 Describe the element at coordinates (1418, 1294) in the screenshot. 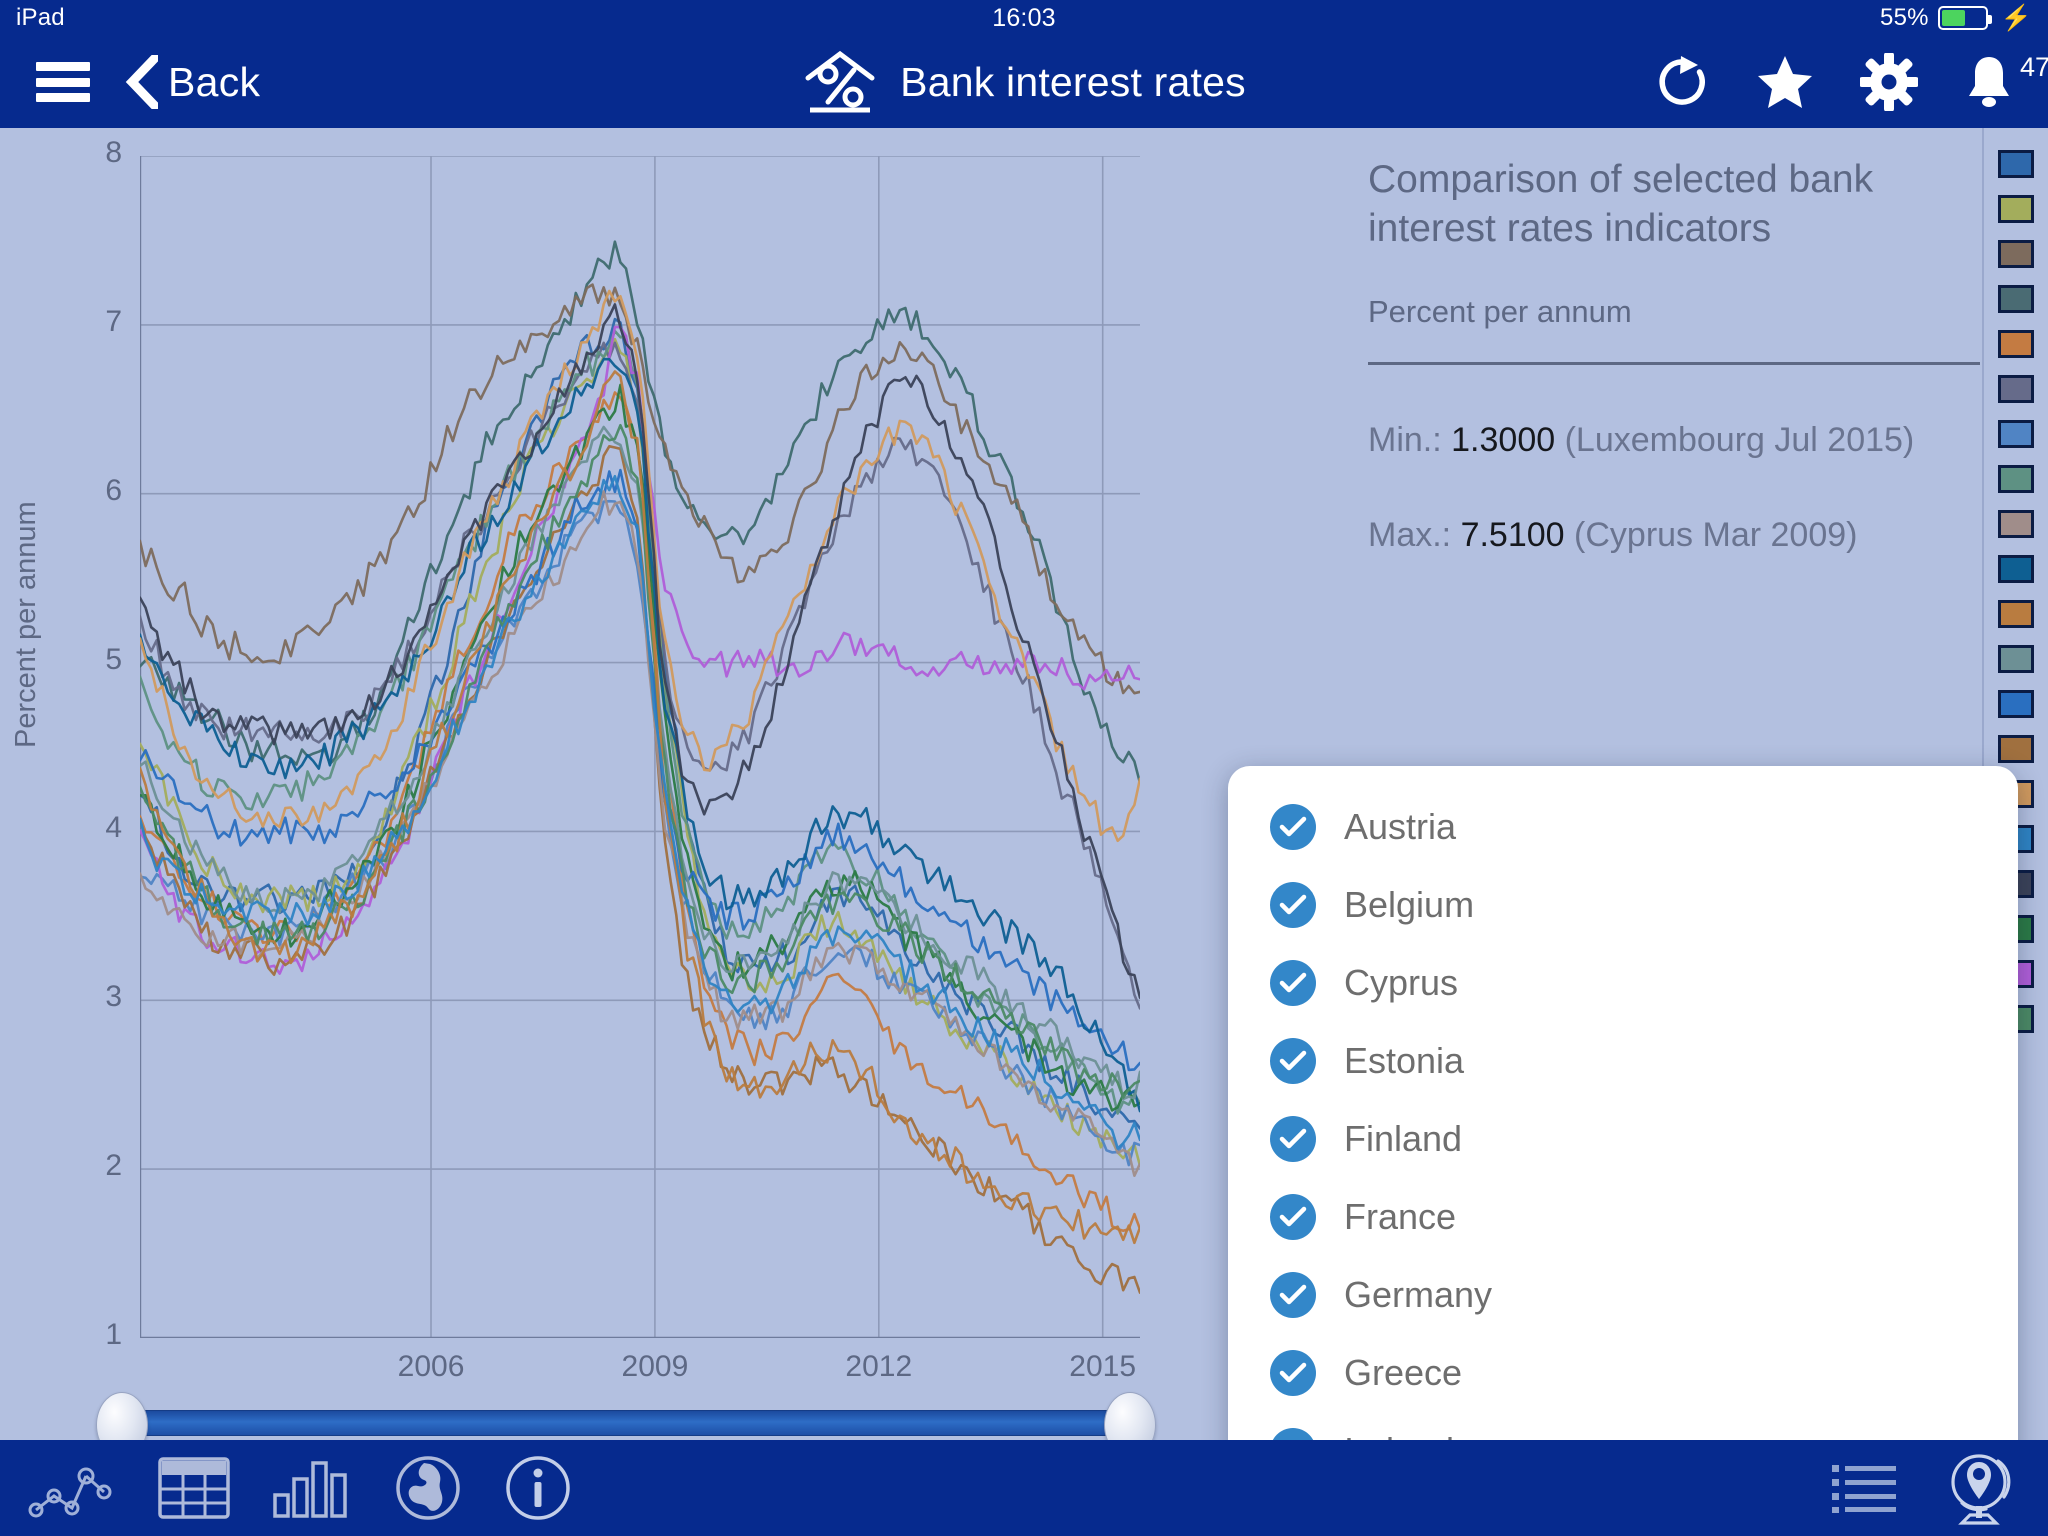

I see `country-name-label: Germany` at that location.